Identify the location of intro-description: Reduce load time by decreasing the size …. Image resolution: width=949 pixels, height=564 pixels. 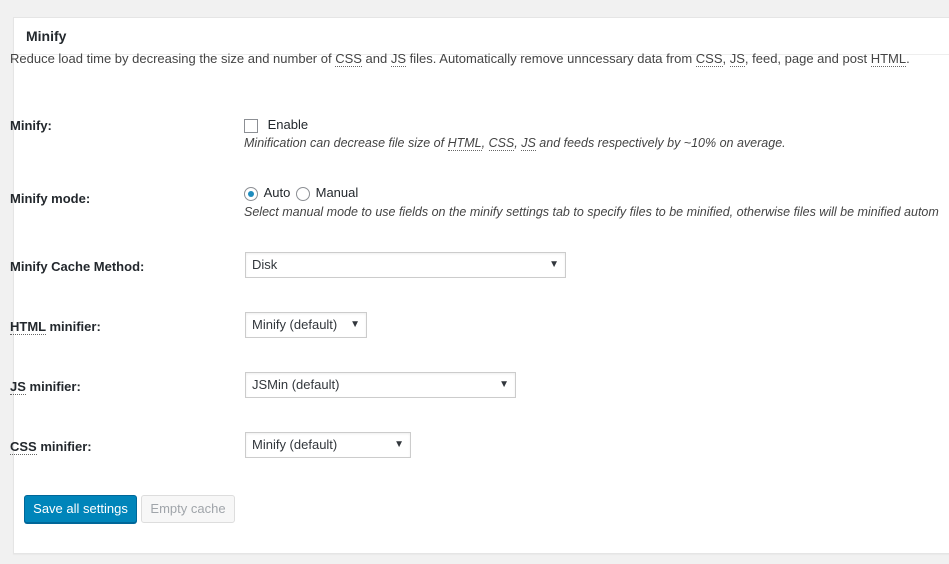
(460, 59).